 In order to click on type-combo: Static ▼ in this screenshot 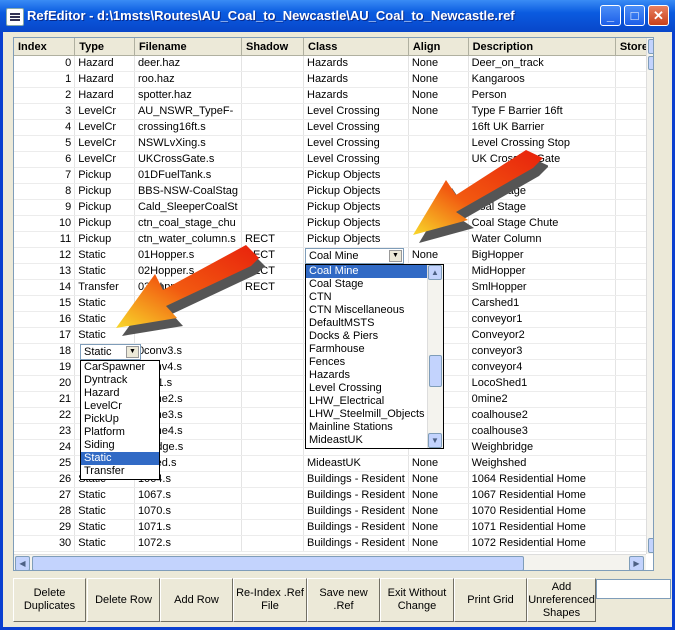, I will do `click(110, 352)`.